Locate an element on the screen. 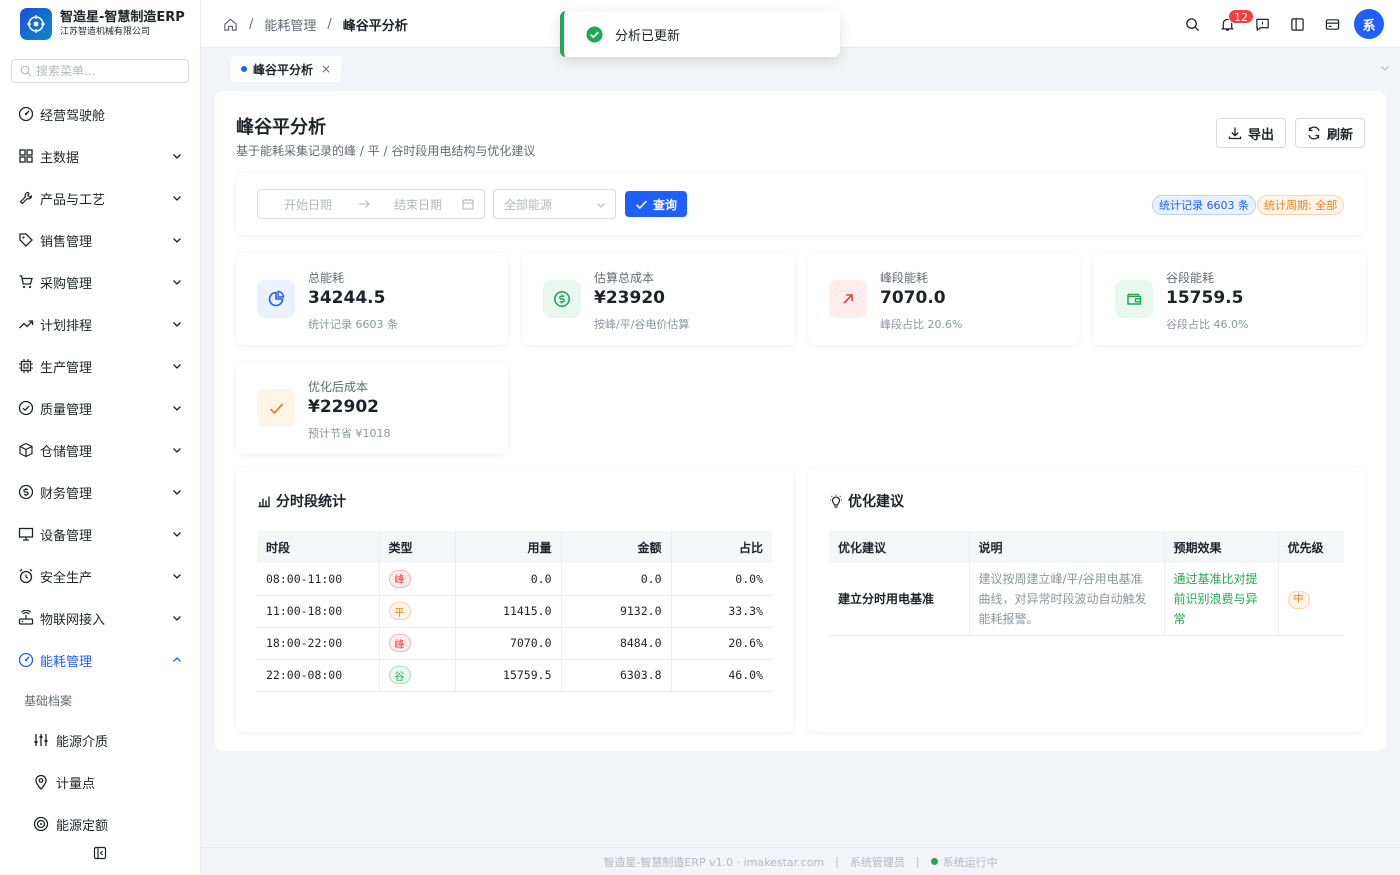  energy-type-select: 全部能源 is located at coordinates (554, 204).